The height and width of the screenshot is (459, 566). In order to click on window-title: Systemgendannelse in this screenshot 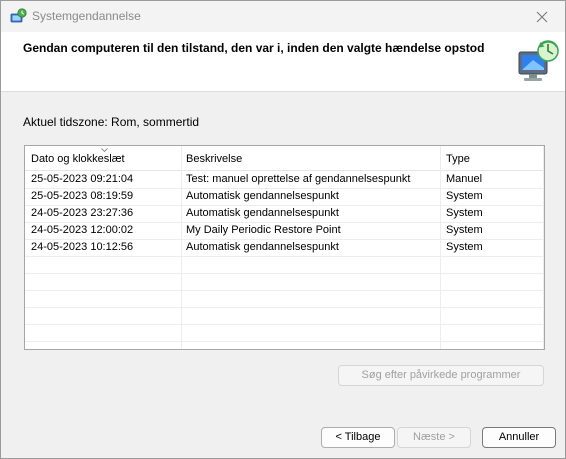, I will do `click(86, 16)`.